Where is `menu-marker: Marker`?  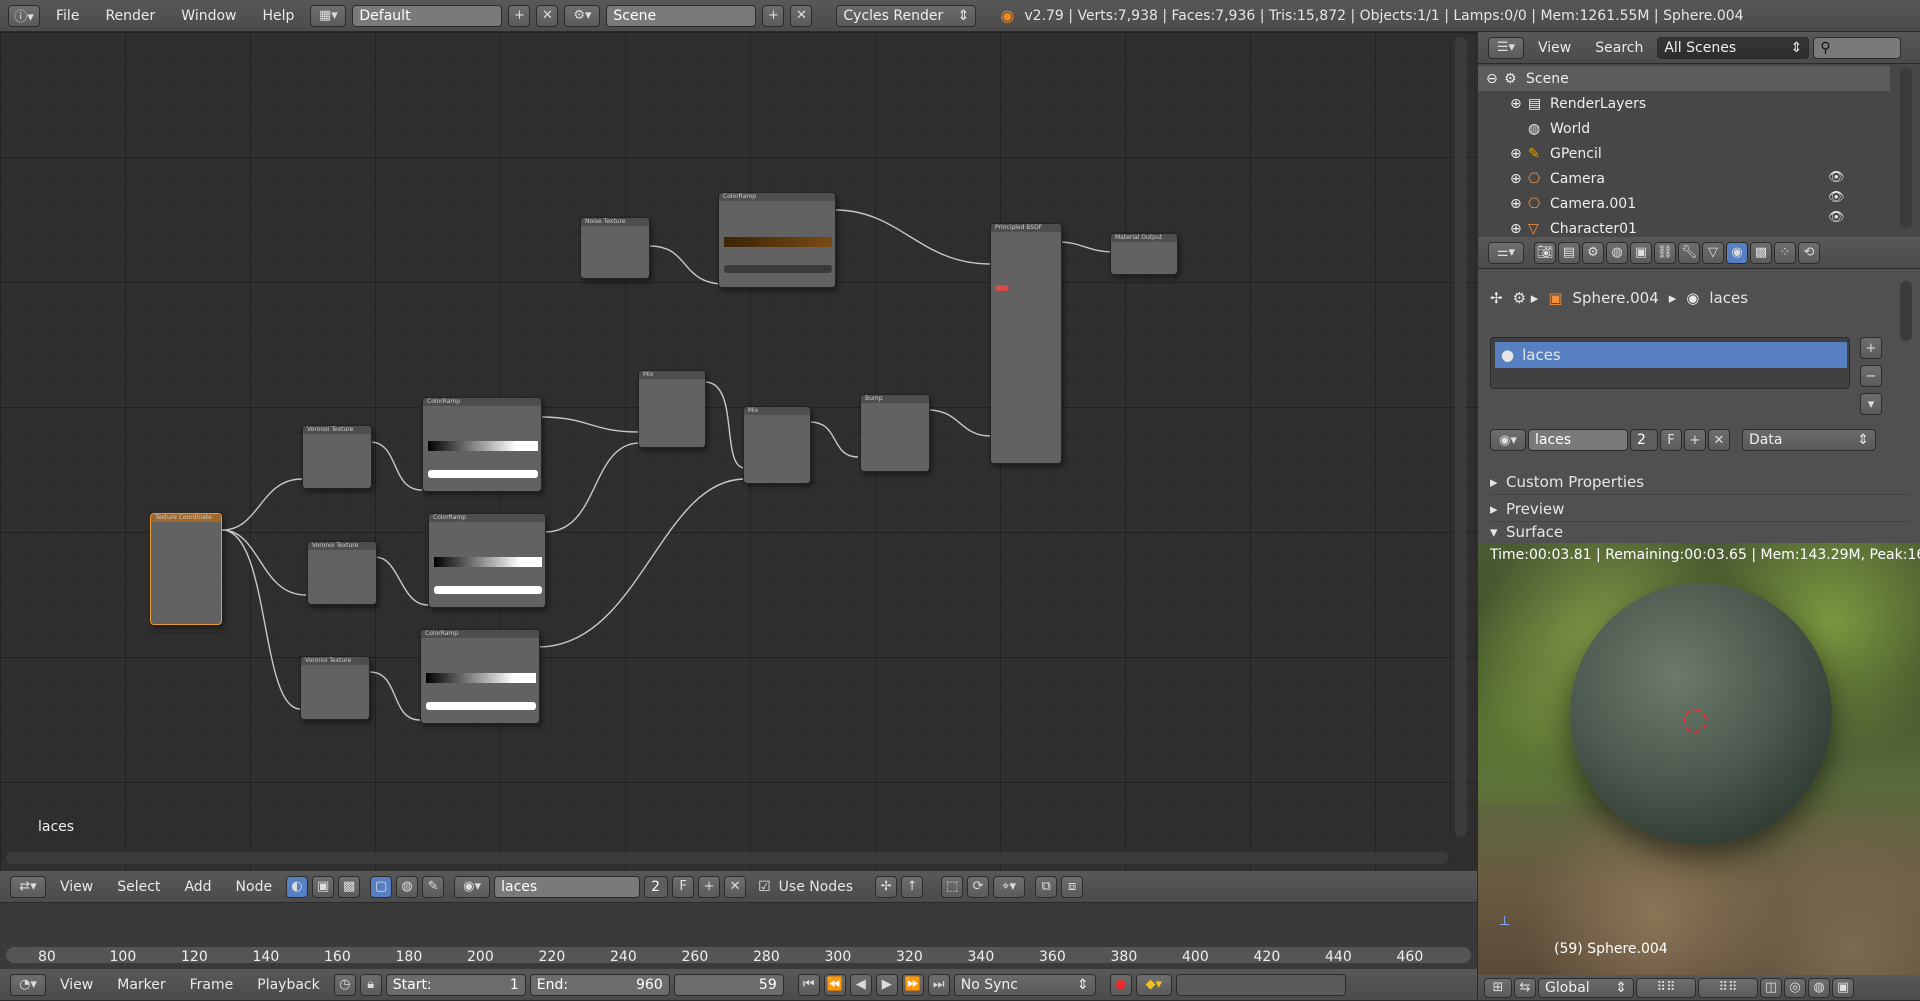
menu-marker: Marker is located at coordinates (141, 985).